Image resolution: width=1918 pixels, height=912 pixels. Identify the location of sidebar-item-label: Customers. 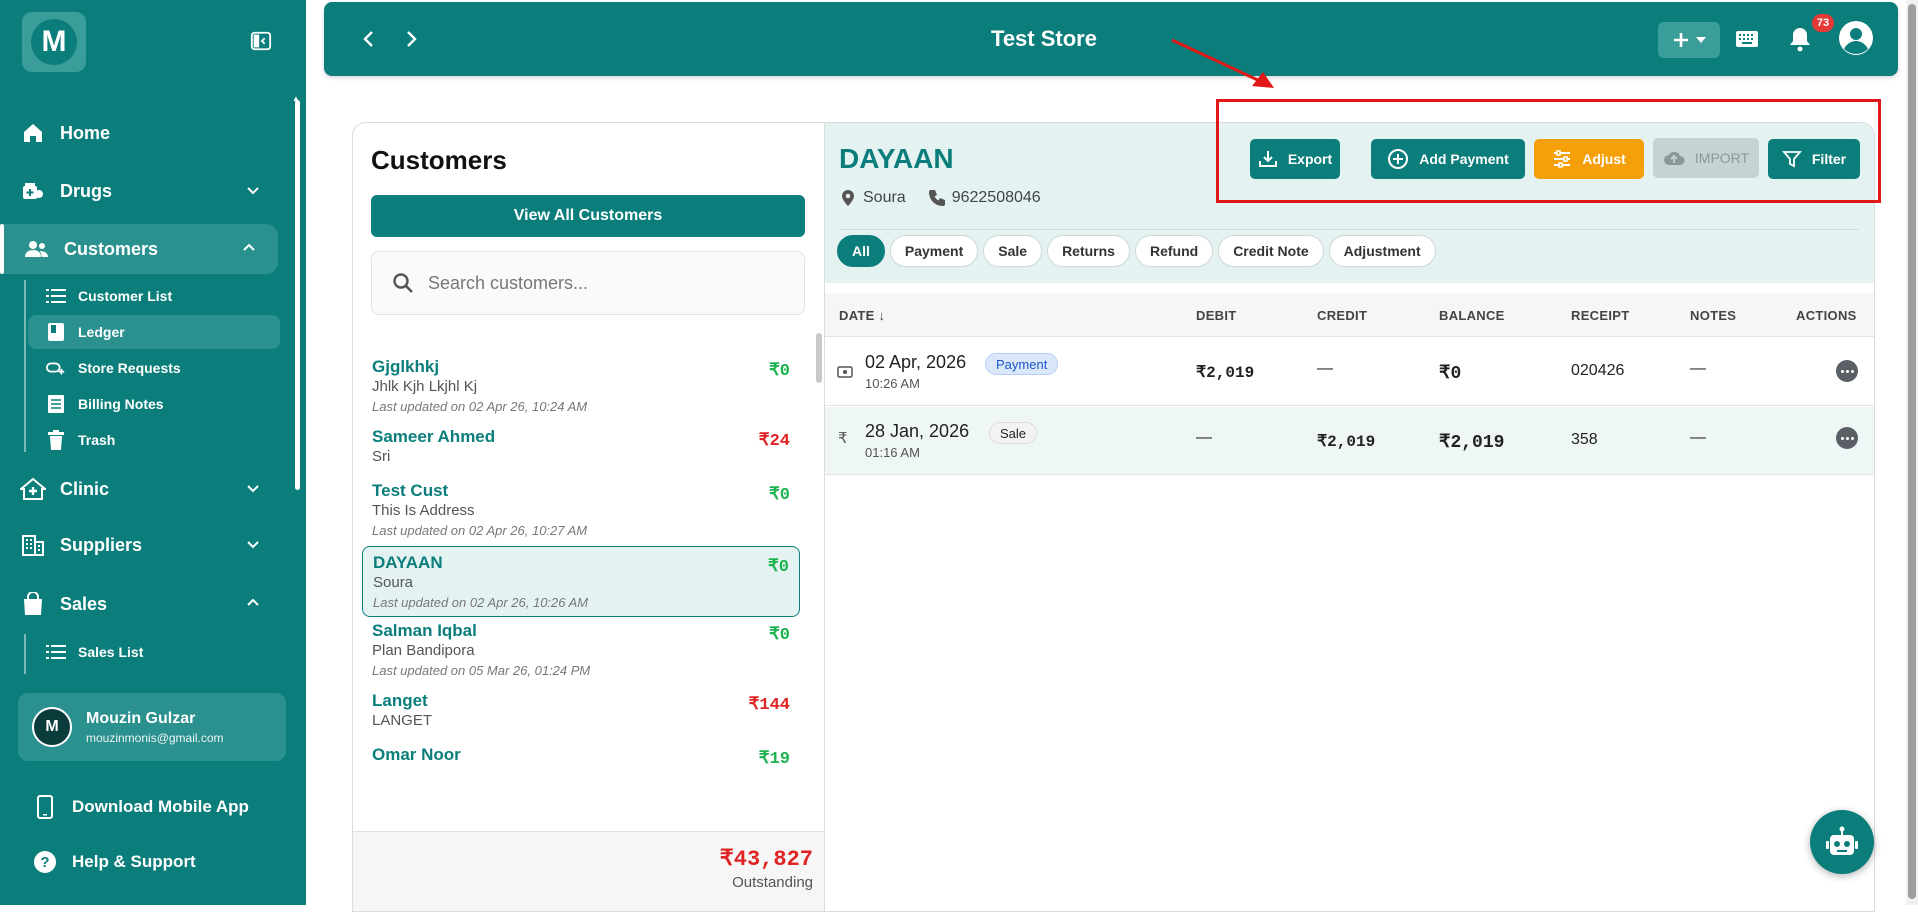
(111, 248).